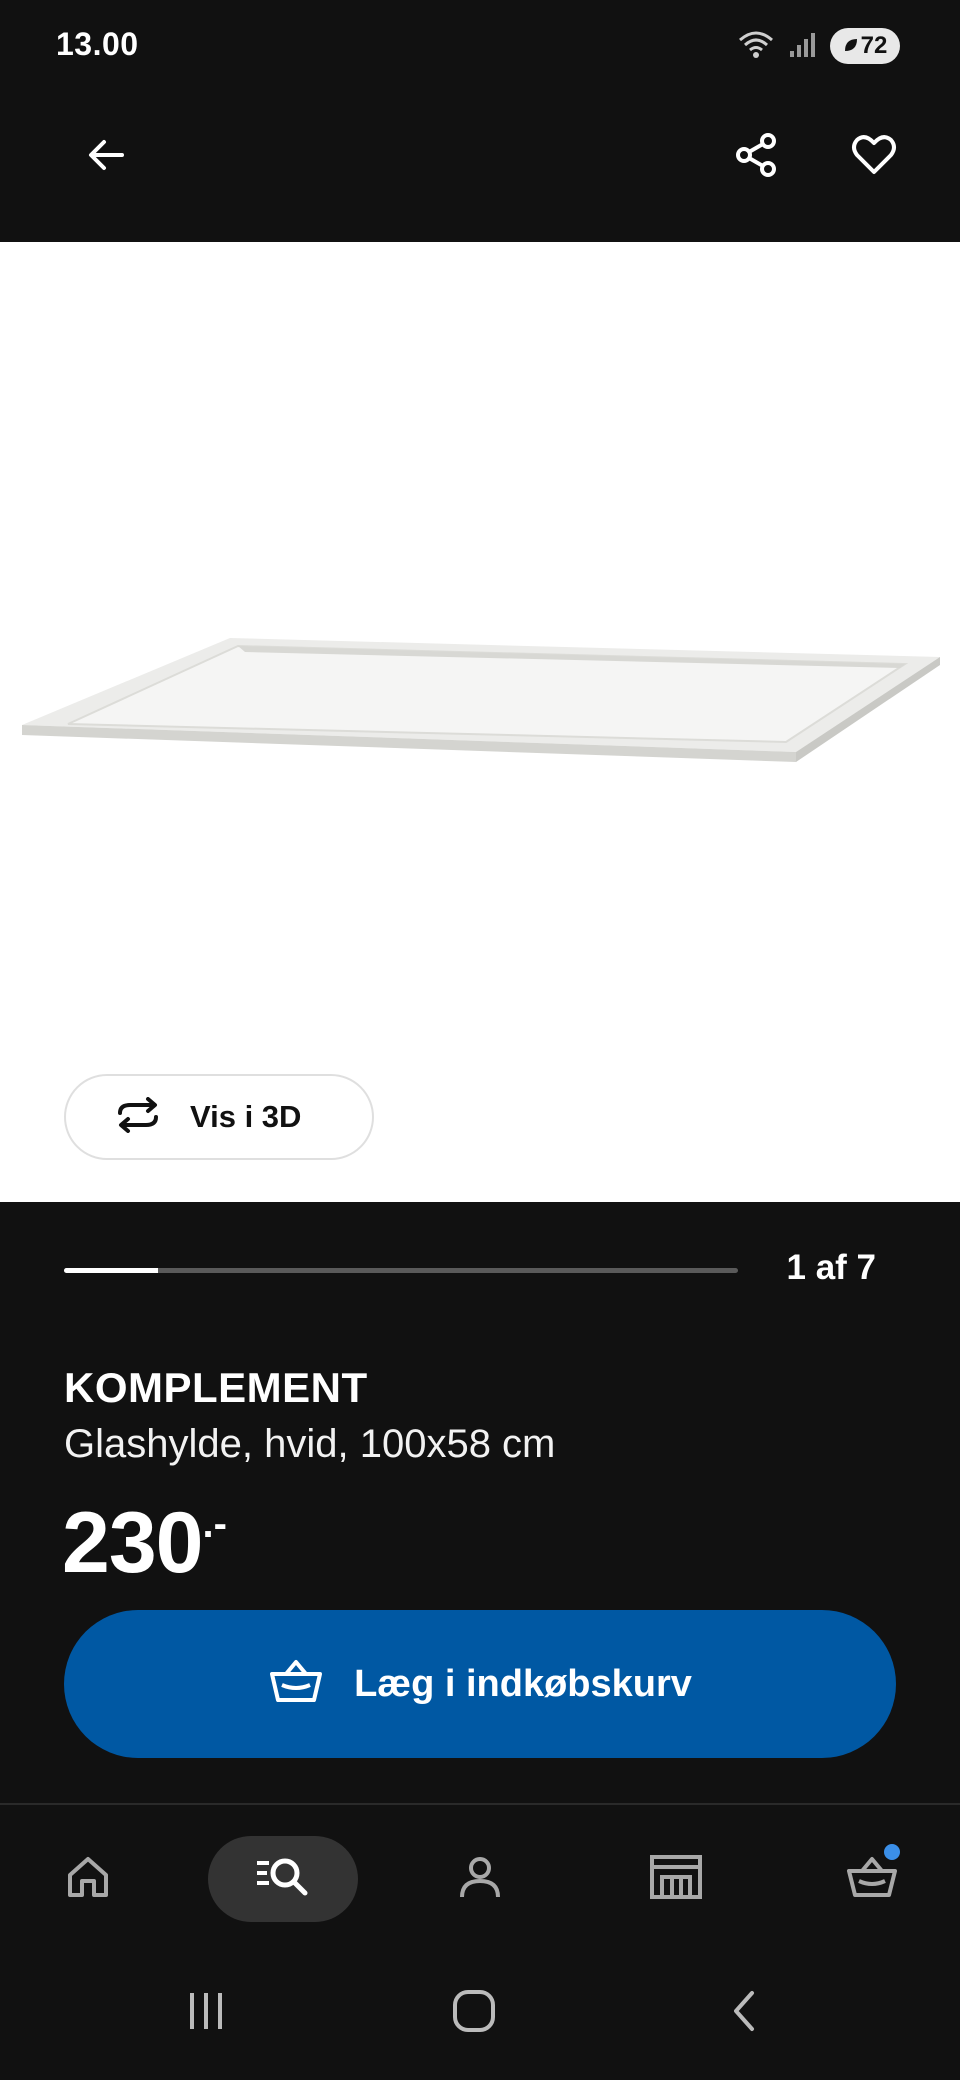 This screenshot has height=2080, width=960. What do you see at coordinates (851, 46) in the screenshot?
I see `leaf-icon` at bounding box center [851, 46].